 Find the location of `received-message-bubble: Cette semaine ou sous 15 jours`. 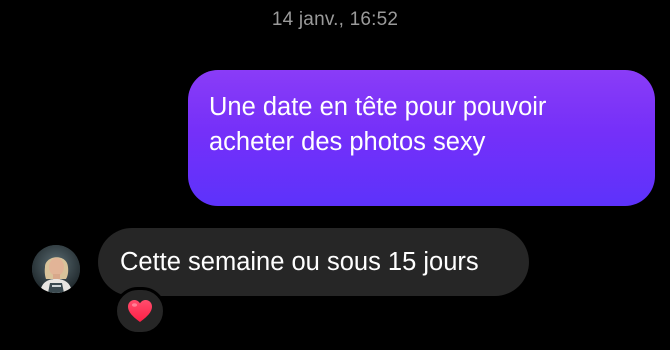

received-message-bubble: Cette semaine ou sous 15 jours is located at coordinates (313, 262).